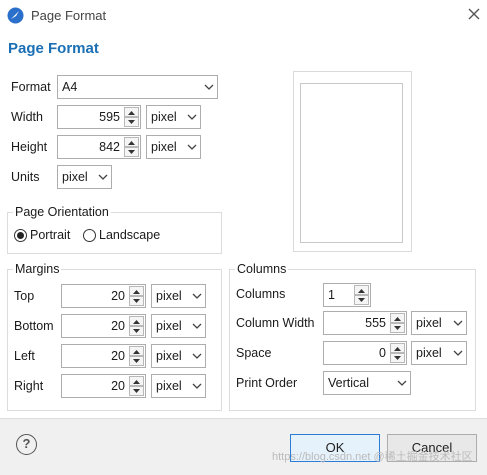 The height and width of the screenshot is (475, 487). I want to click on margin-right-unit-value: pixel, so click(169, 386).